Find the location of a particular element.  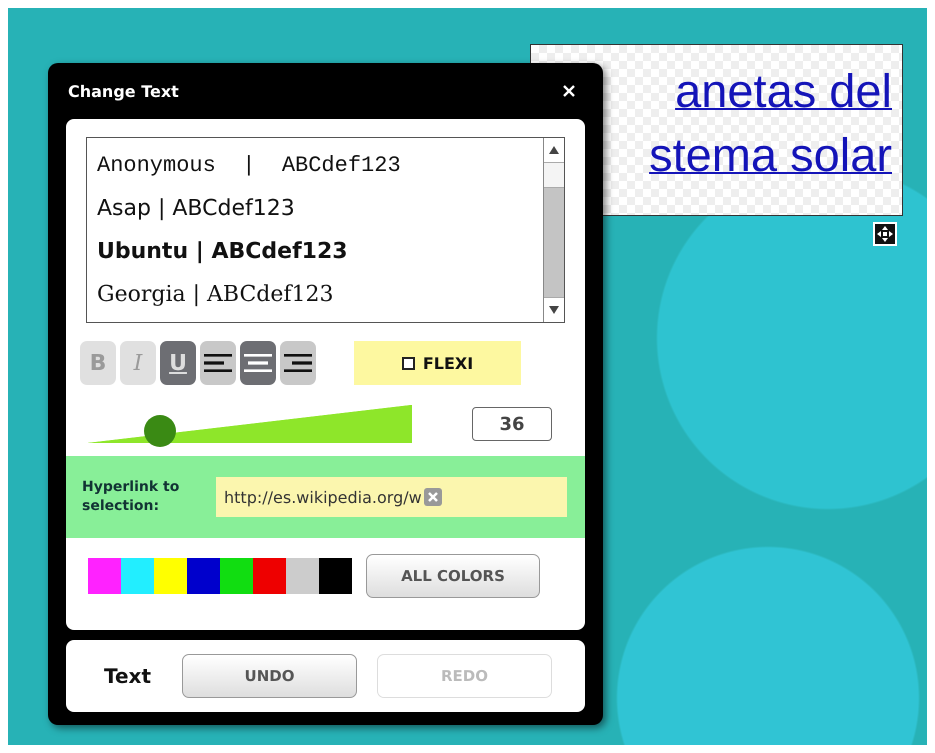

font-list-item: Asap | ABCdef123 is located at coordinates (315, 208).